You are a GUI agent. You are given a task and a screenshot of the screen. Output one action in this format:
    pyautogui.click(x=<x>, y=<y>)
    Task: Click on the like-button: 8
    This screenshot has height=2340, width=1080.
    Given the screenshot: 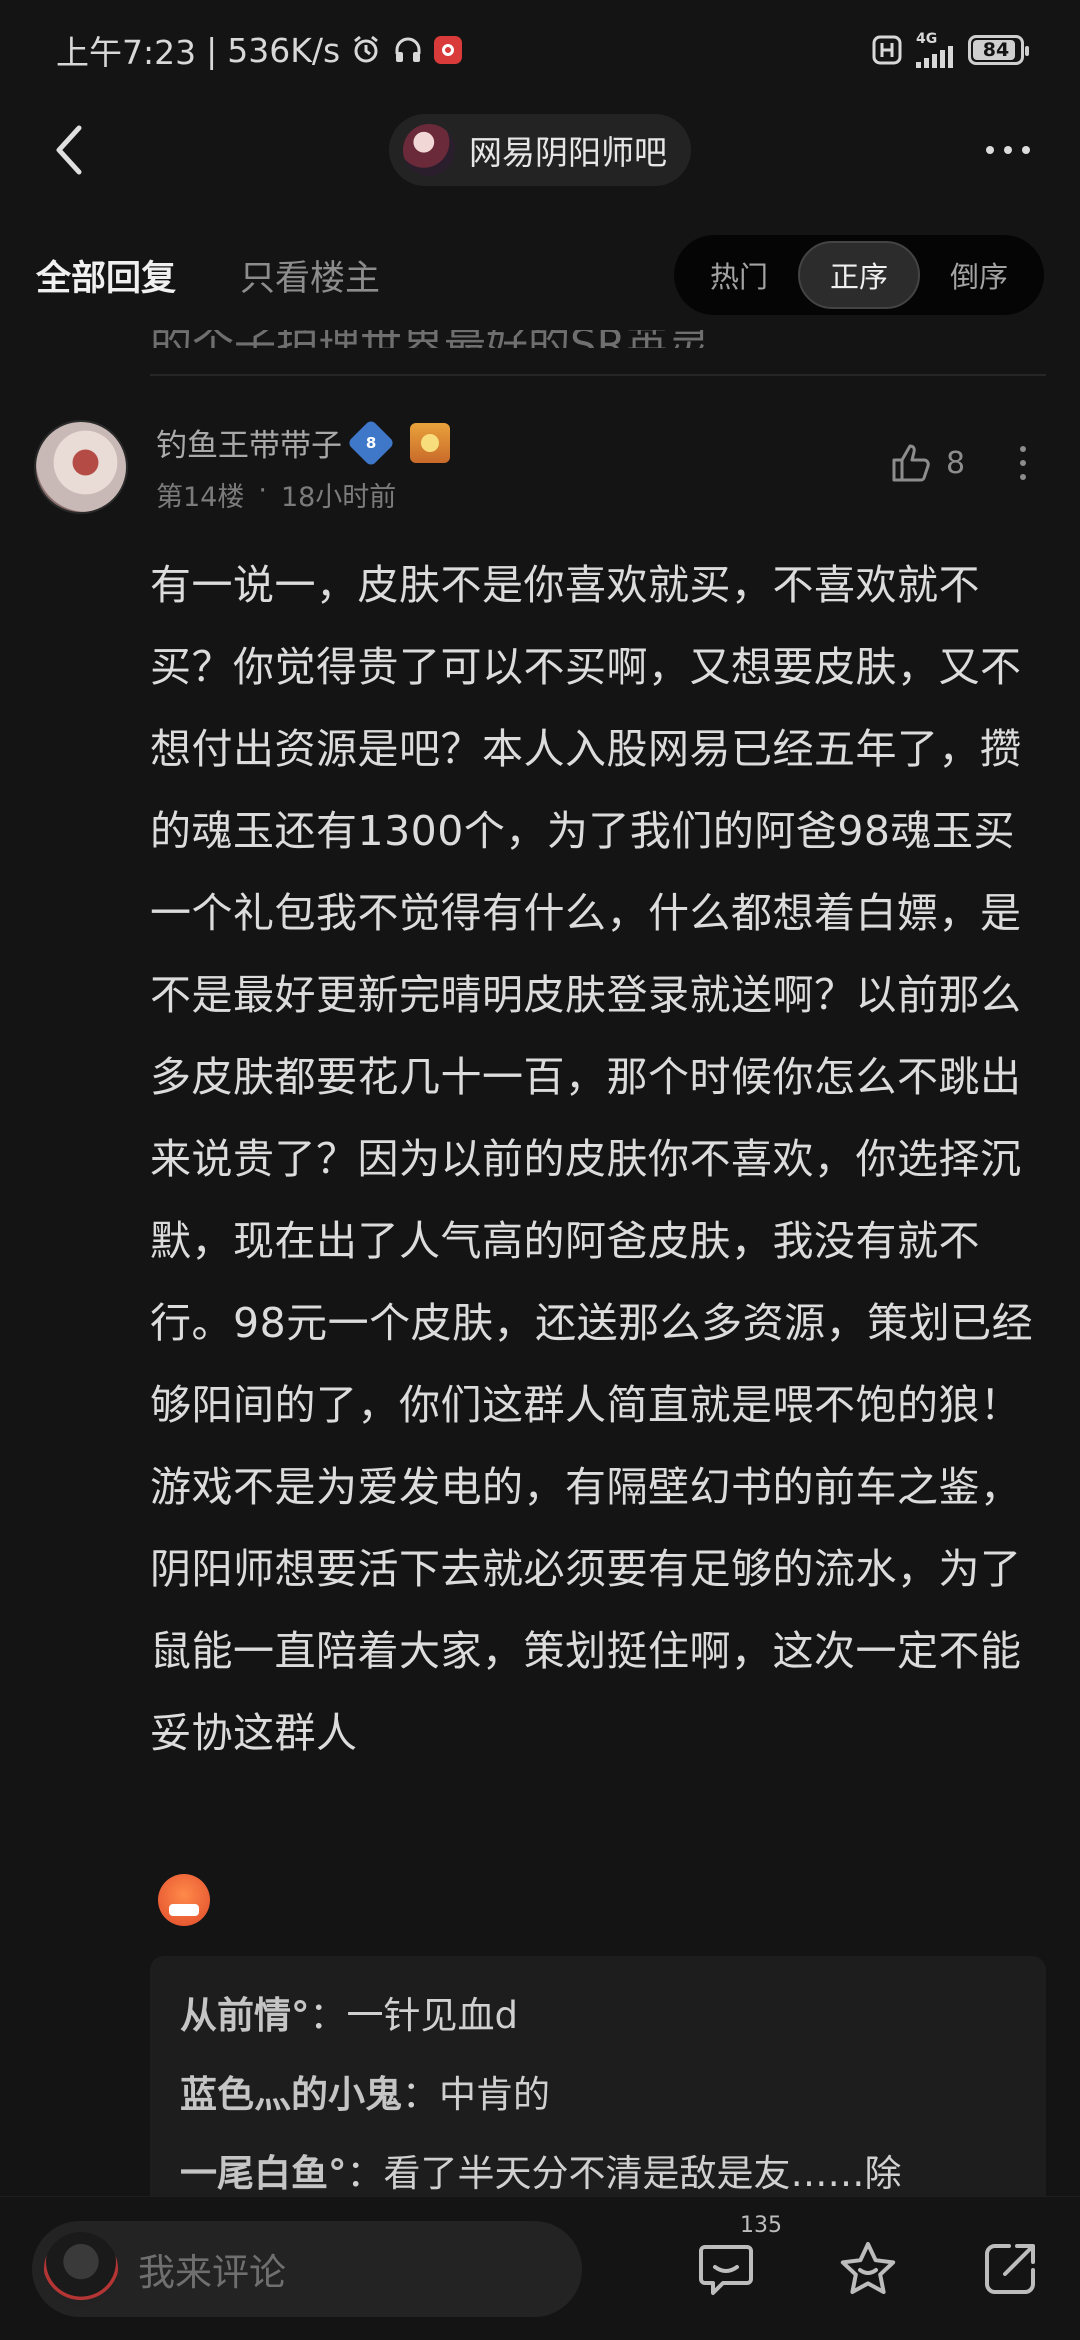 What is the action you would take?
    pyautogui.click(x=927, y=463)
    